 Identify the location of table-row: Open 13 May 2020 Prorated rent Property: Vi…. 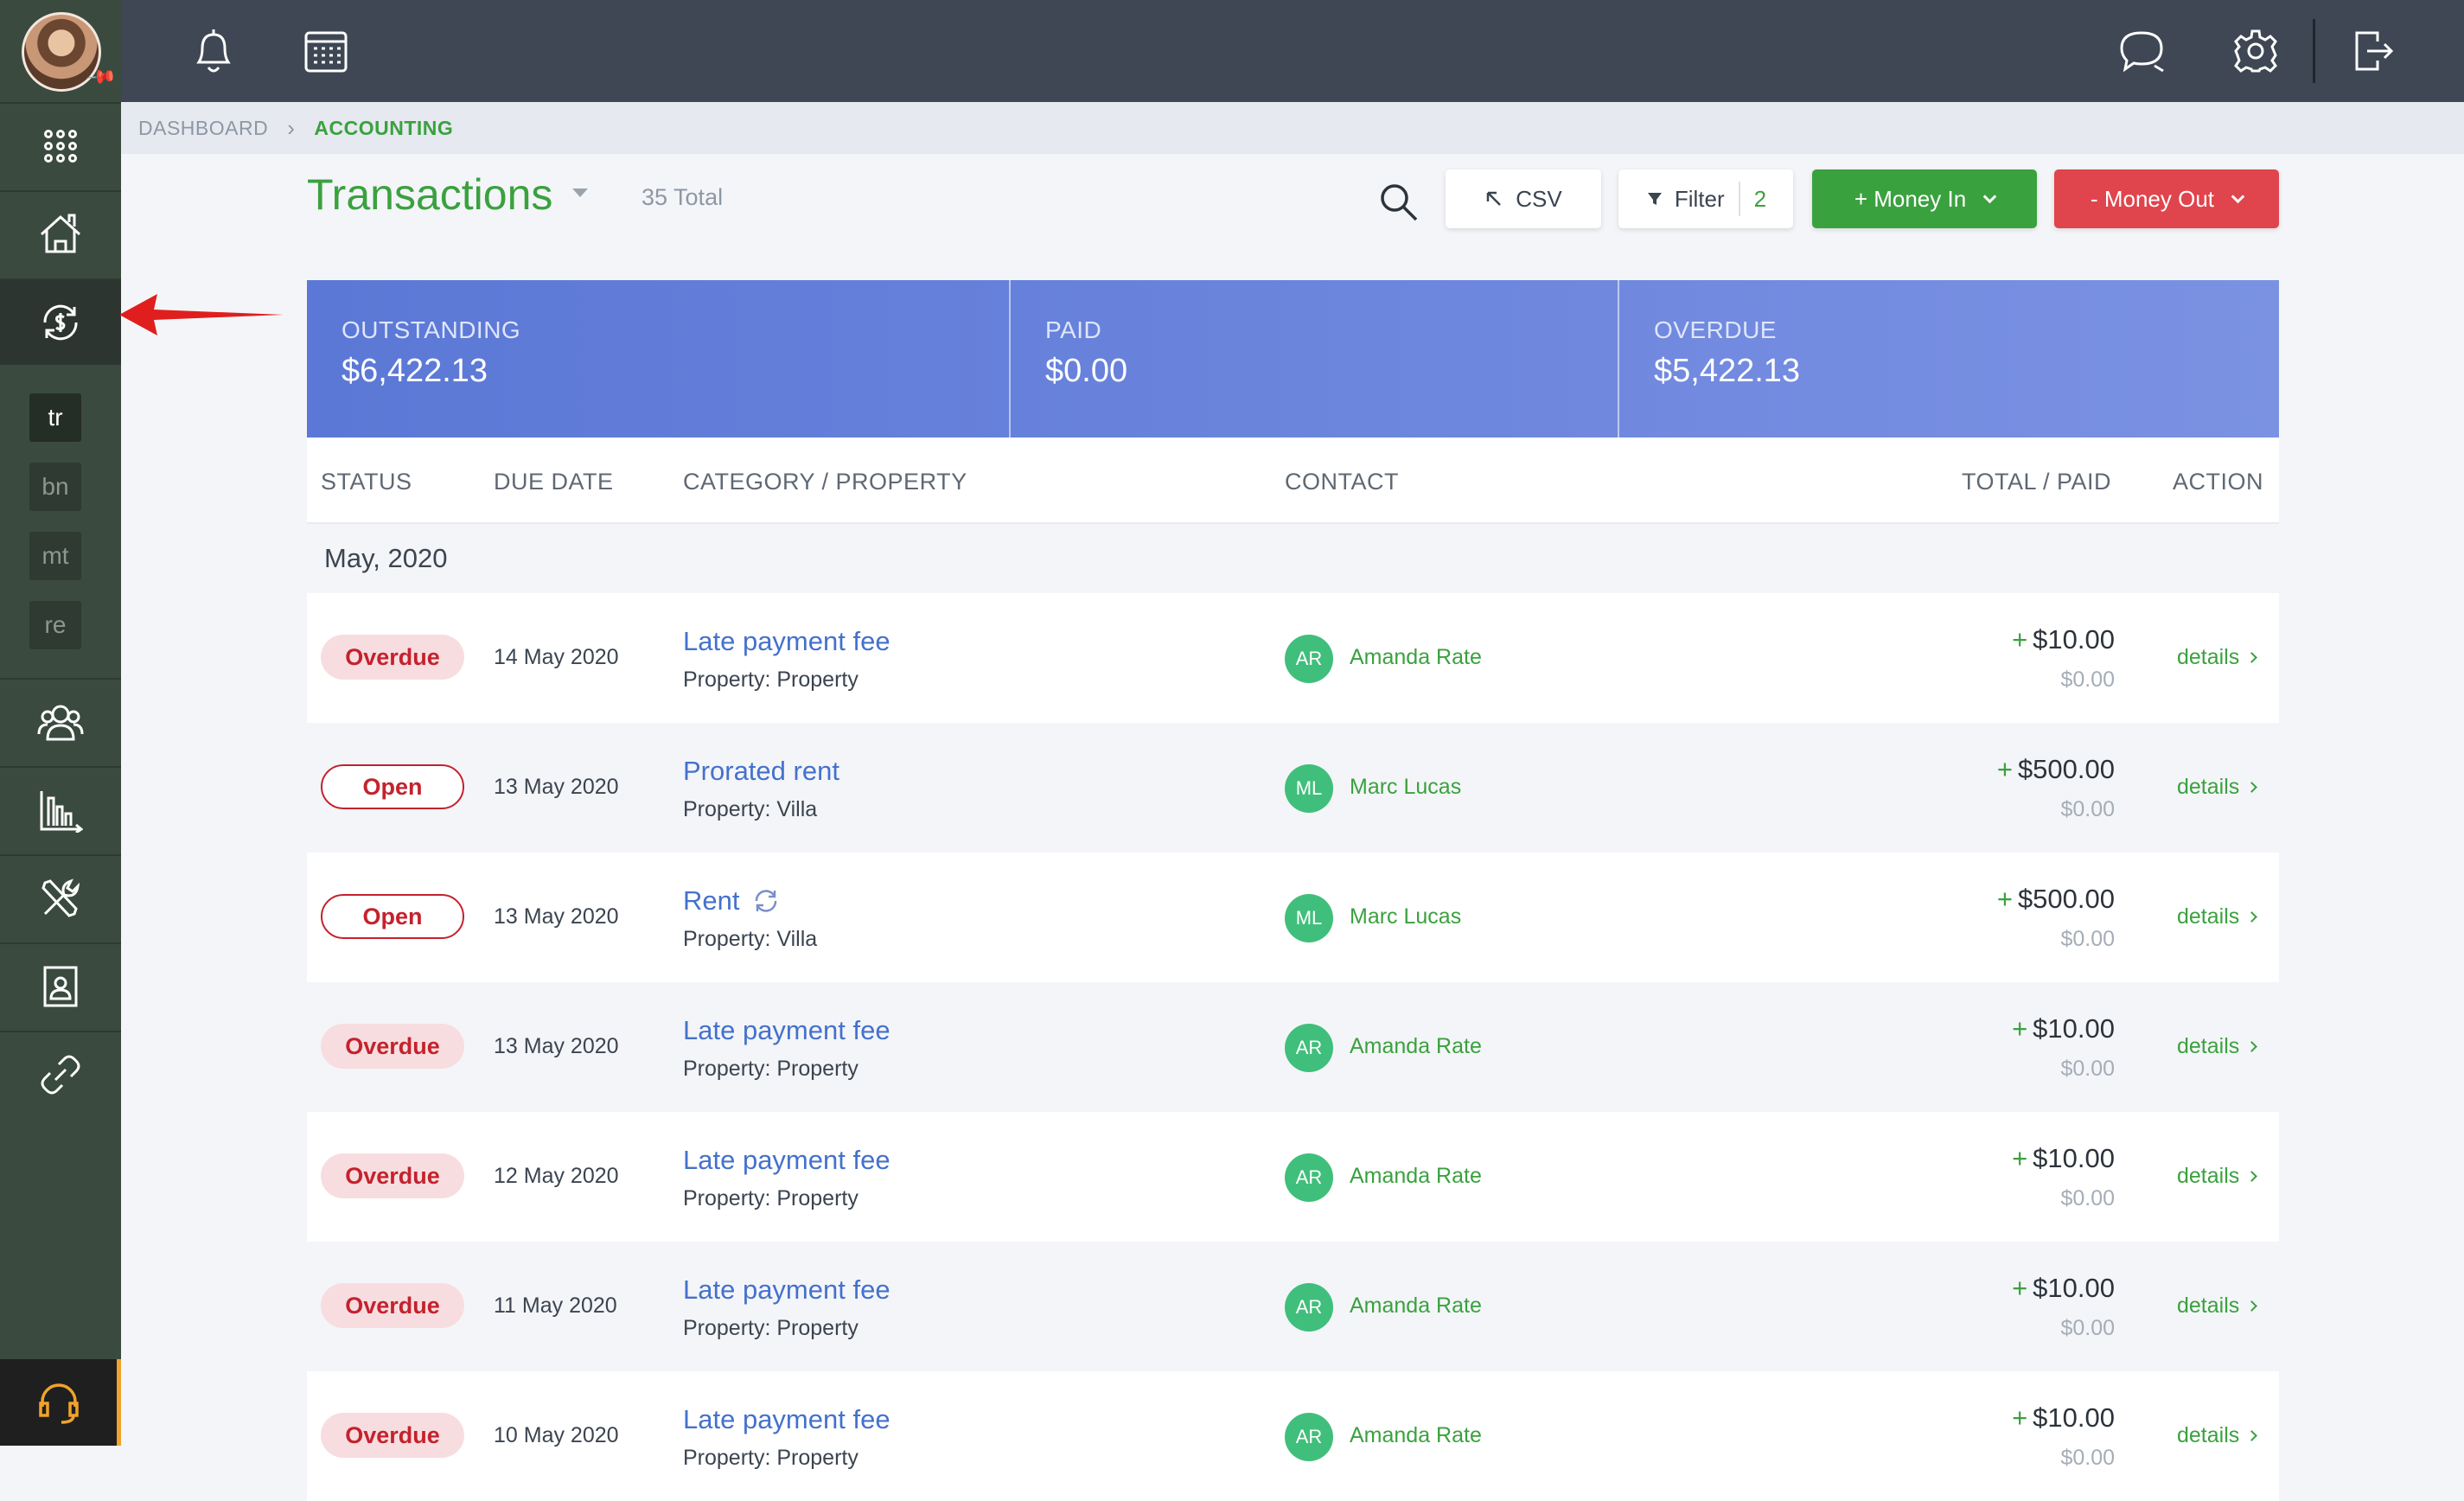
(1293, 788).